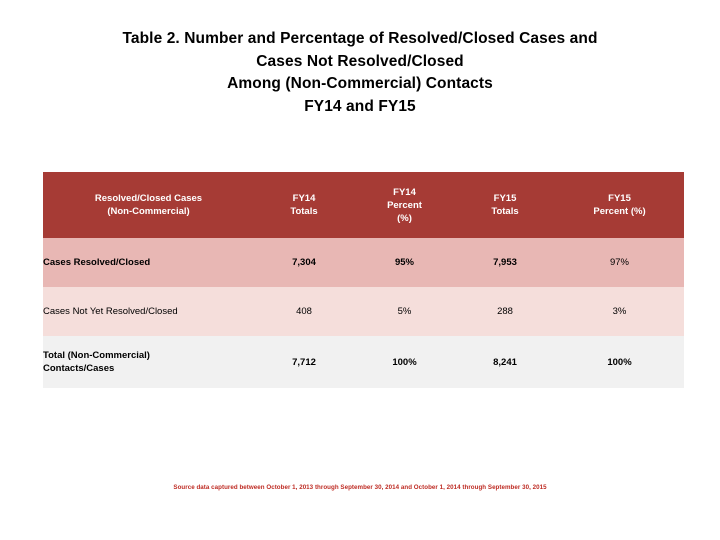 The image size is (720, 540). What do you see at coordinates (148, 198) in the screenshot?
I see `column-header-category-line1: Resolved/Closed Cases` at bounding box center [148, 198].